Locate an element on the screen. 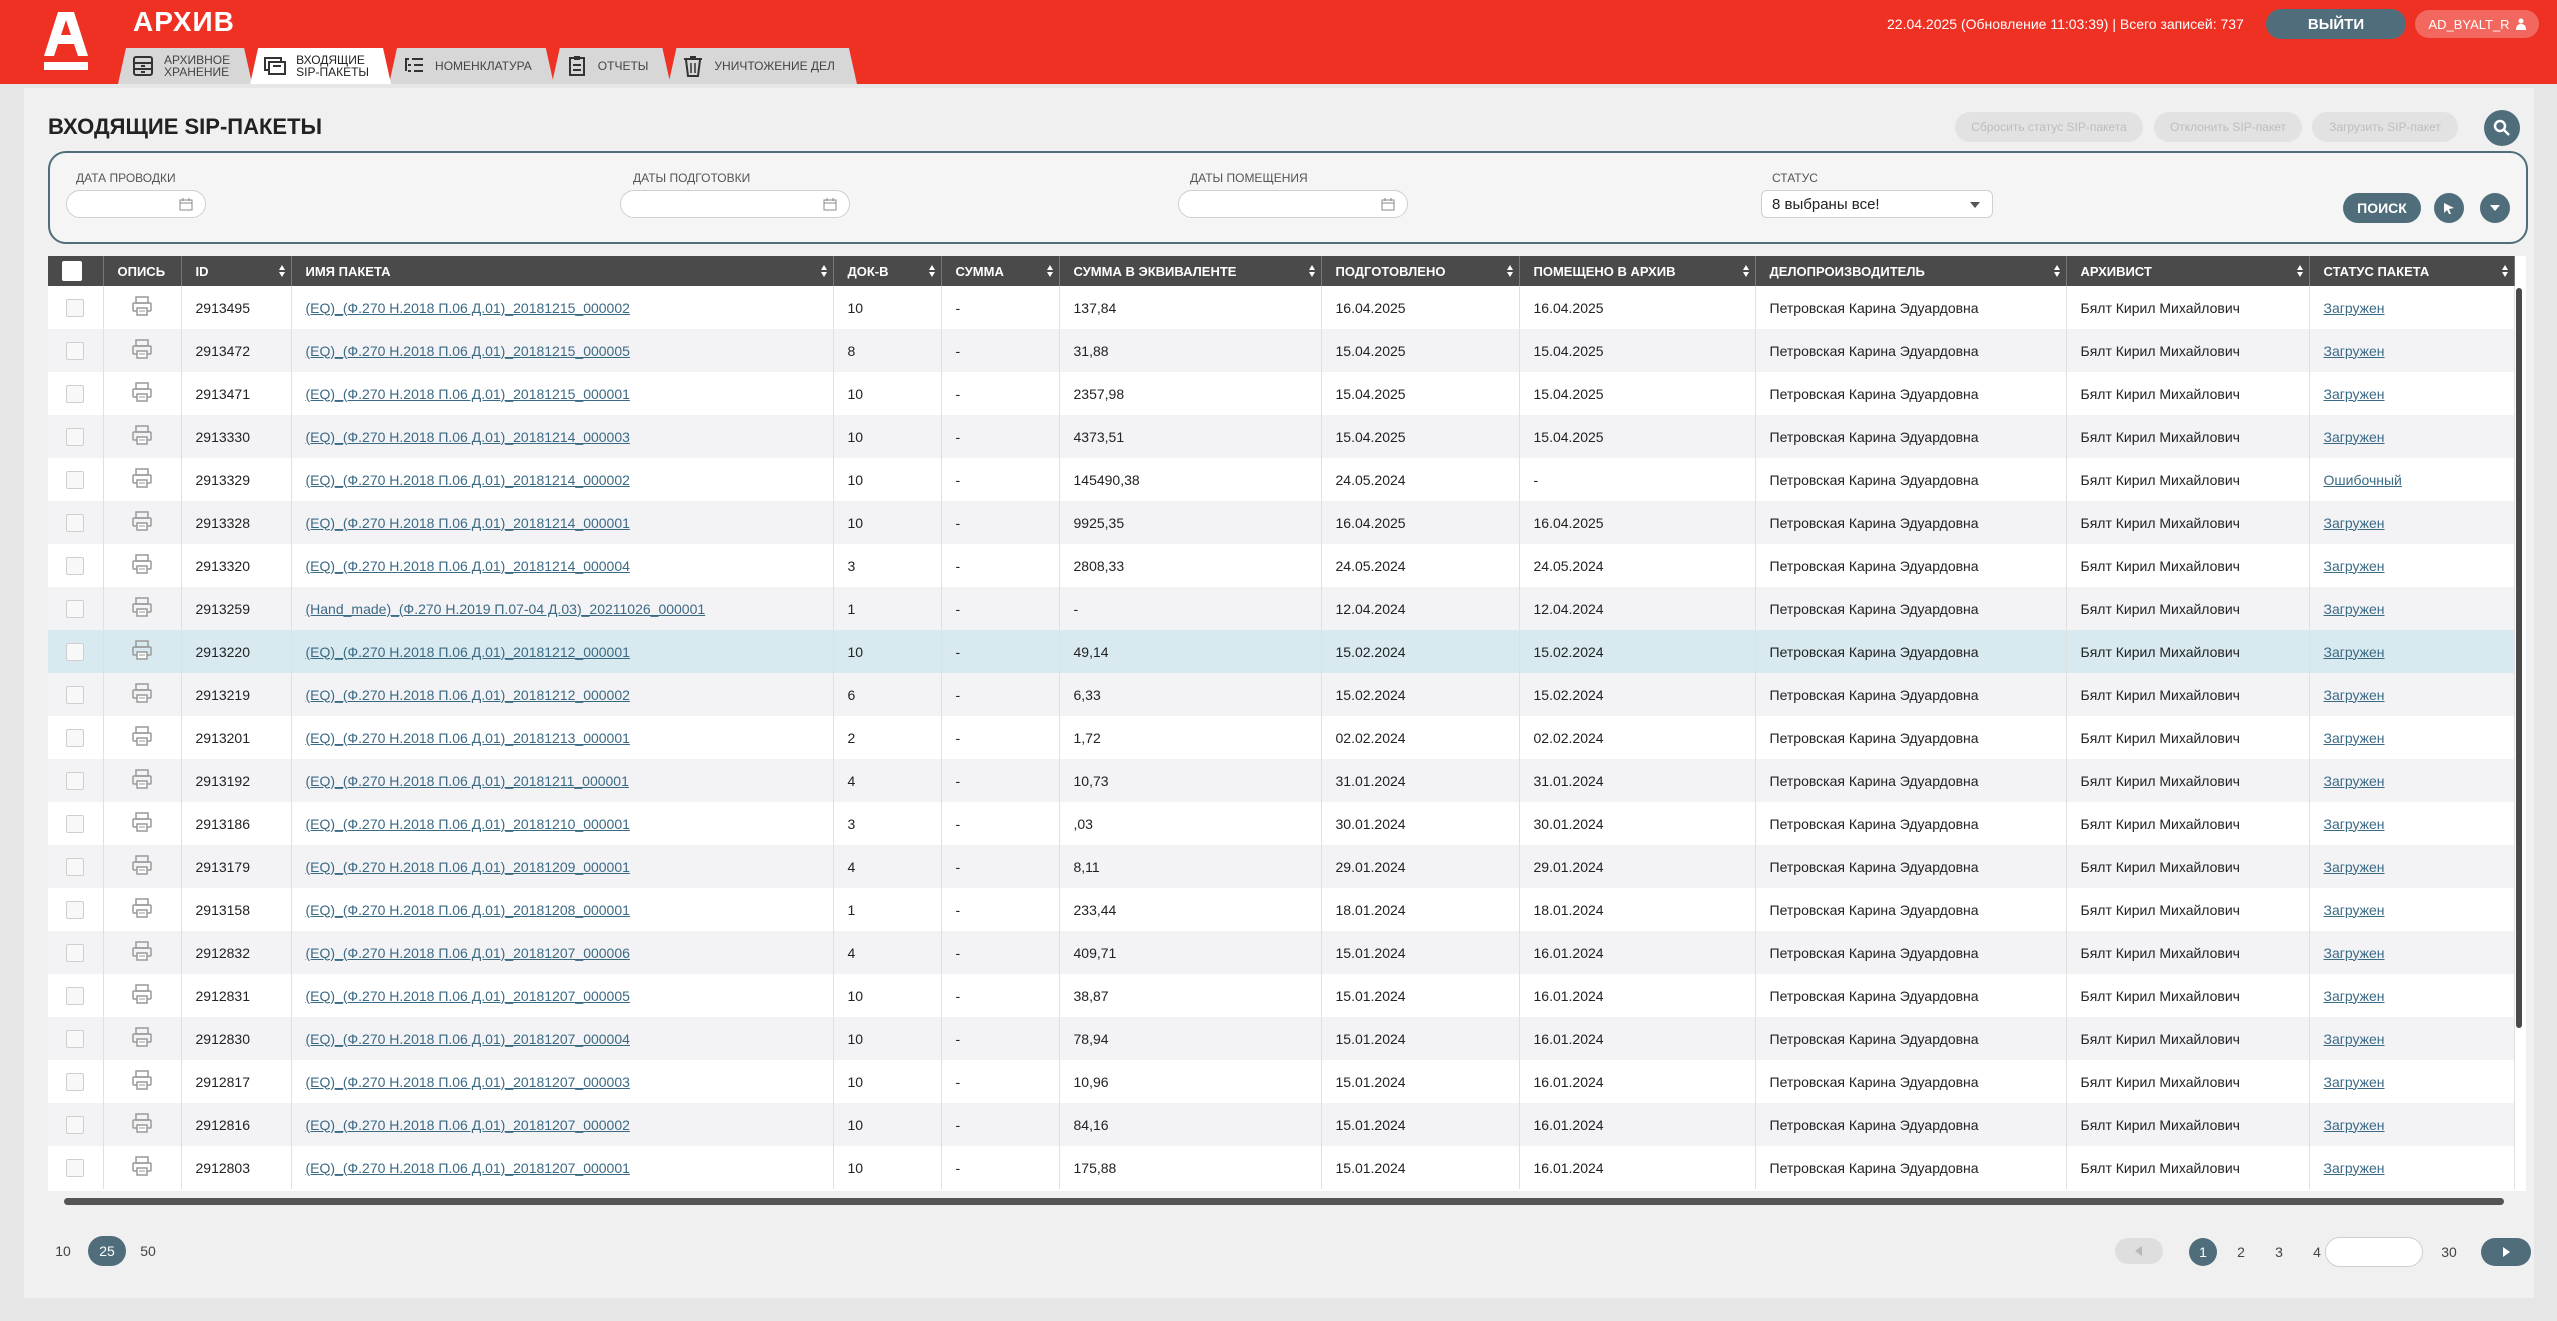 The height and width of the screenshot is (1321, 2557). column-header: ОПИСЬ is located at coordinates (142, 271).